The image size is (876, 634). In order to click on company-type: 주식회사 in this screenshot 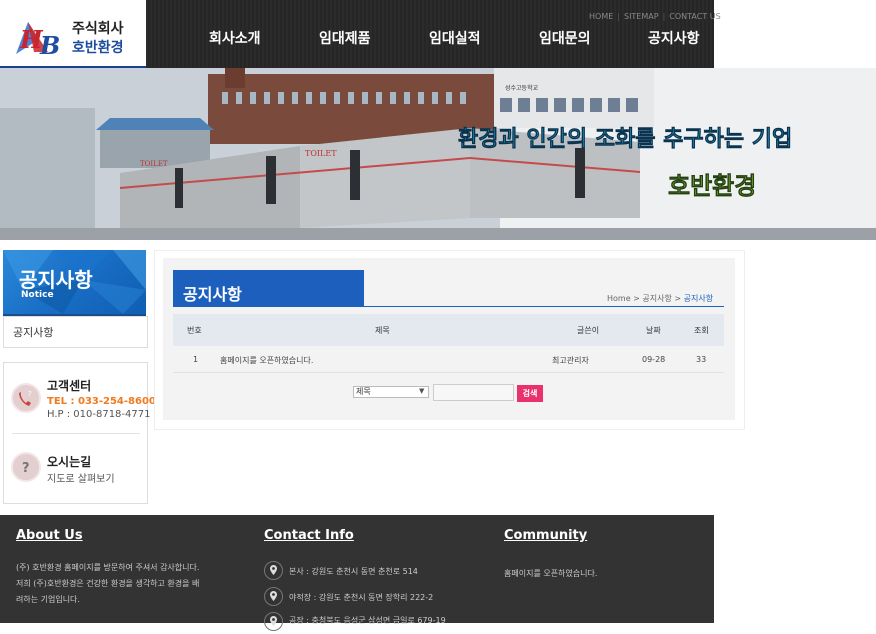, I will do `click(98, 29)`.